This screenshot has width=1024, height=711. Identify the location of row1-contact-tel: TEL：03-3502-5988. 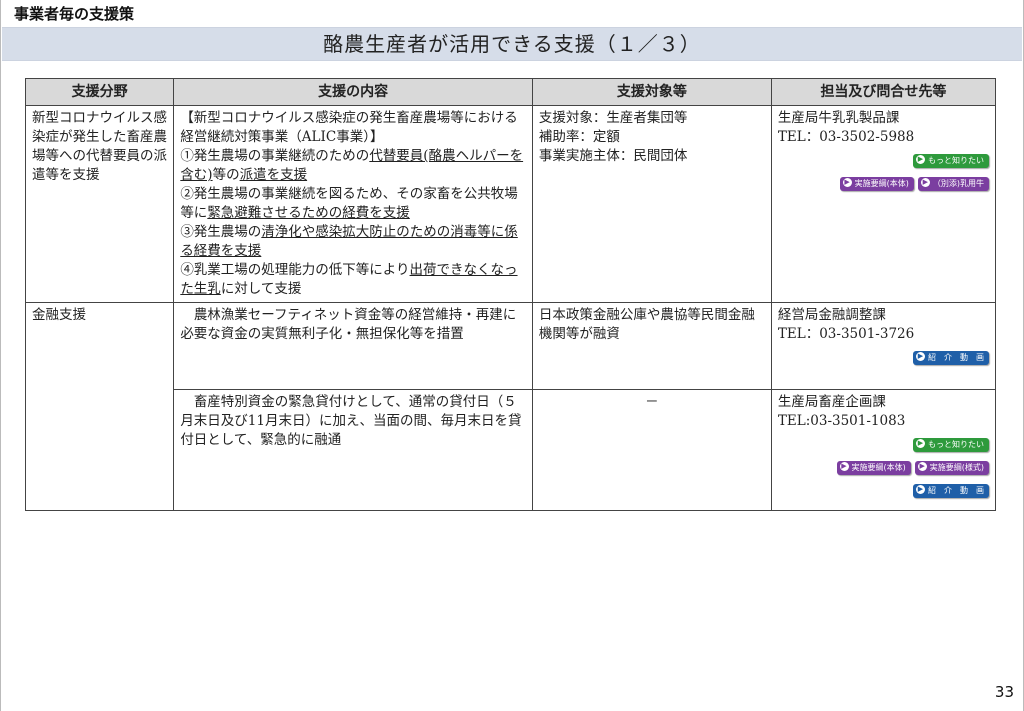
(846, 137).